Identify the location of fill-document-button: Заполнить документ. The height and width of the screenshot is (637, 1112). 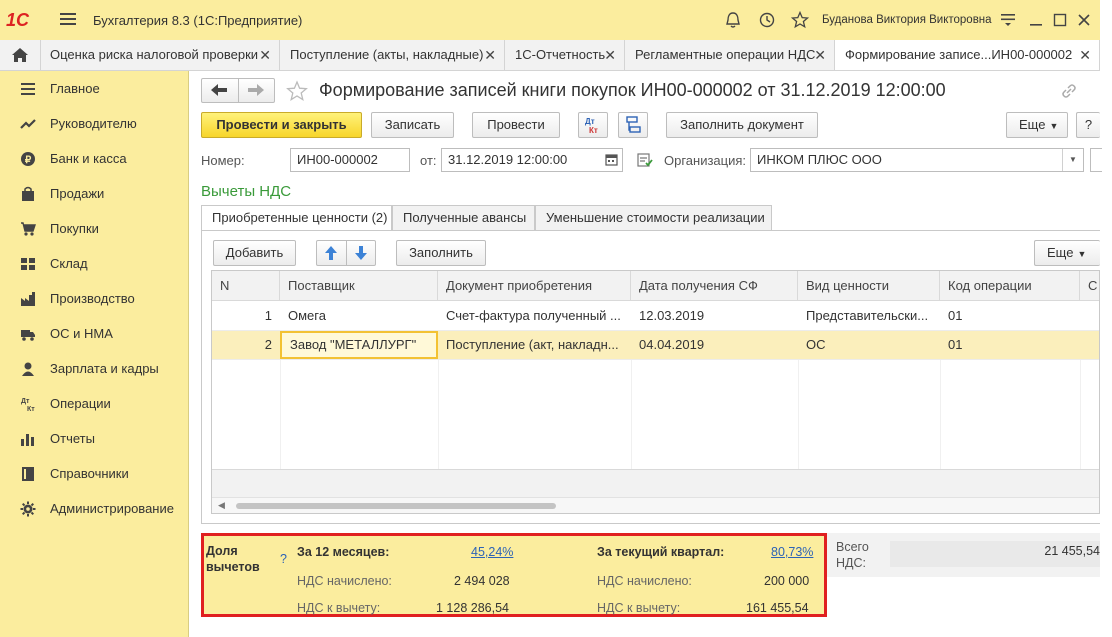
(742, 125).